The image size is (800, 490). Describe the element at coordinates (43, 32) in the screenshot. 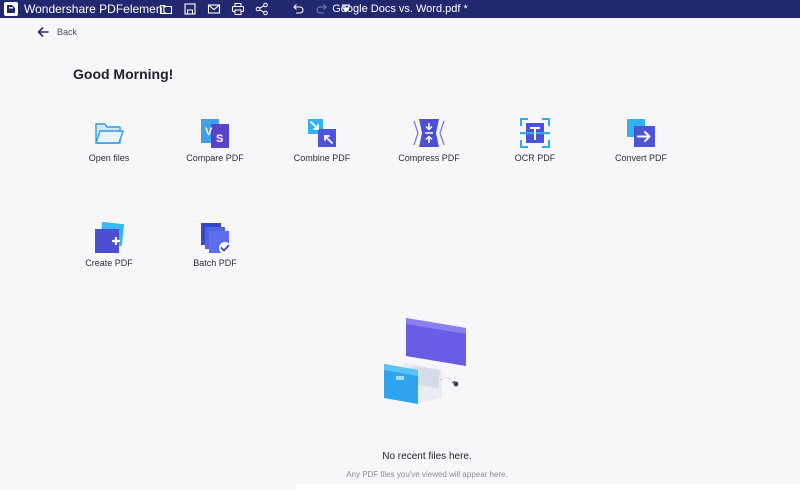

I see `arrow-left-icon` at that location.